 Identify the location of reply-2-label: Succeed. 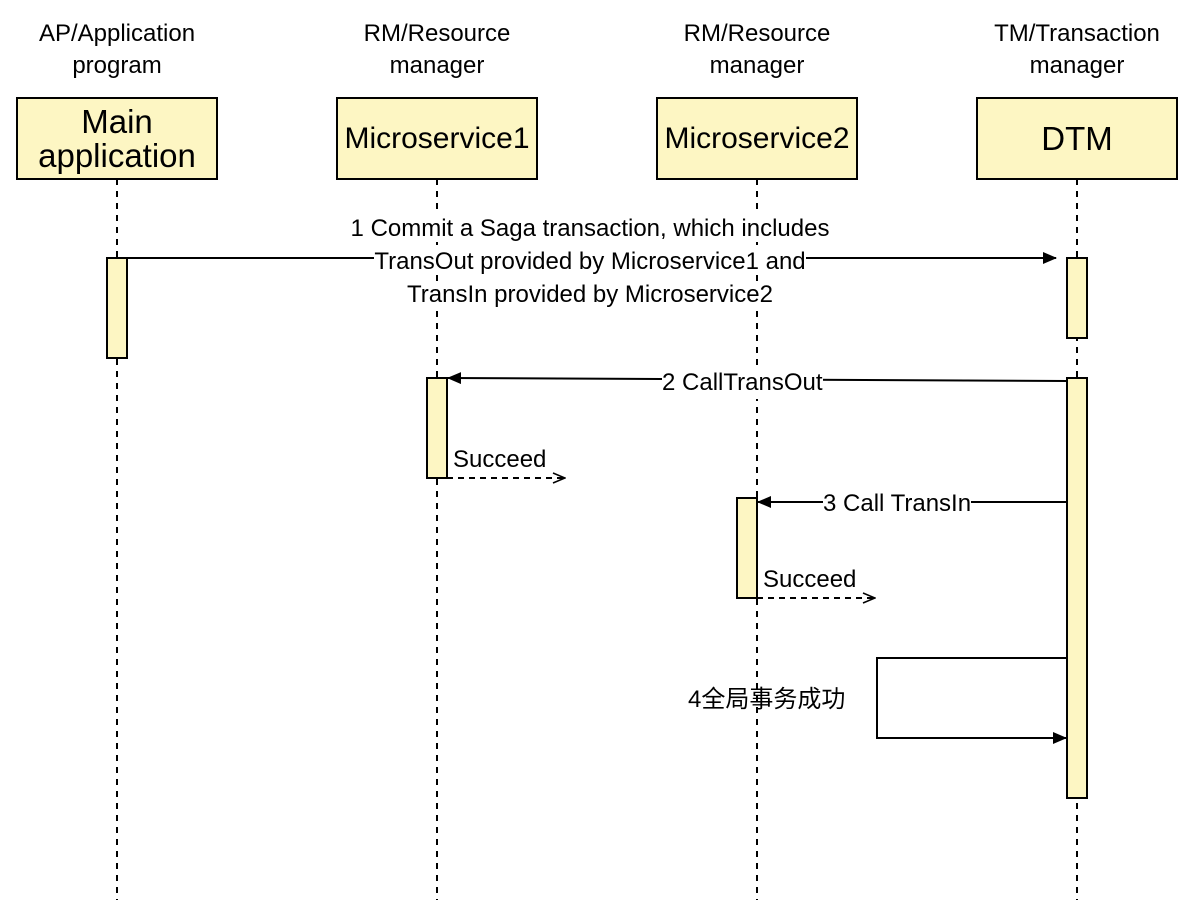
(500, 459).